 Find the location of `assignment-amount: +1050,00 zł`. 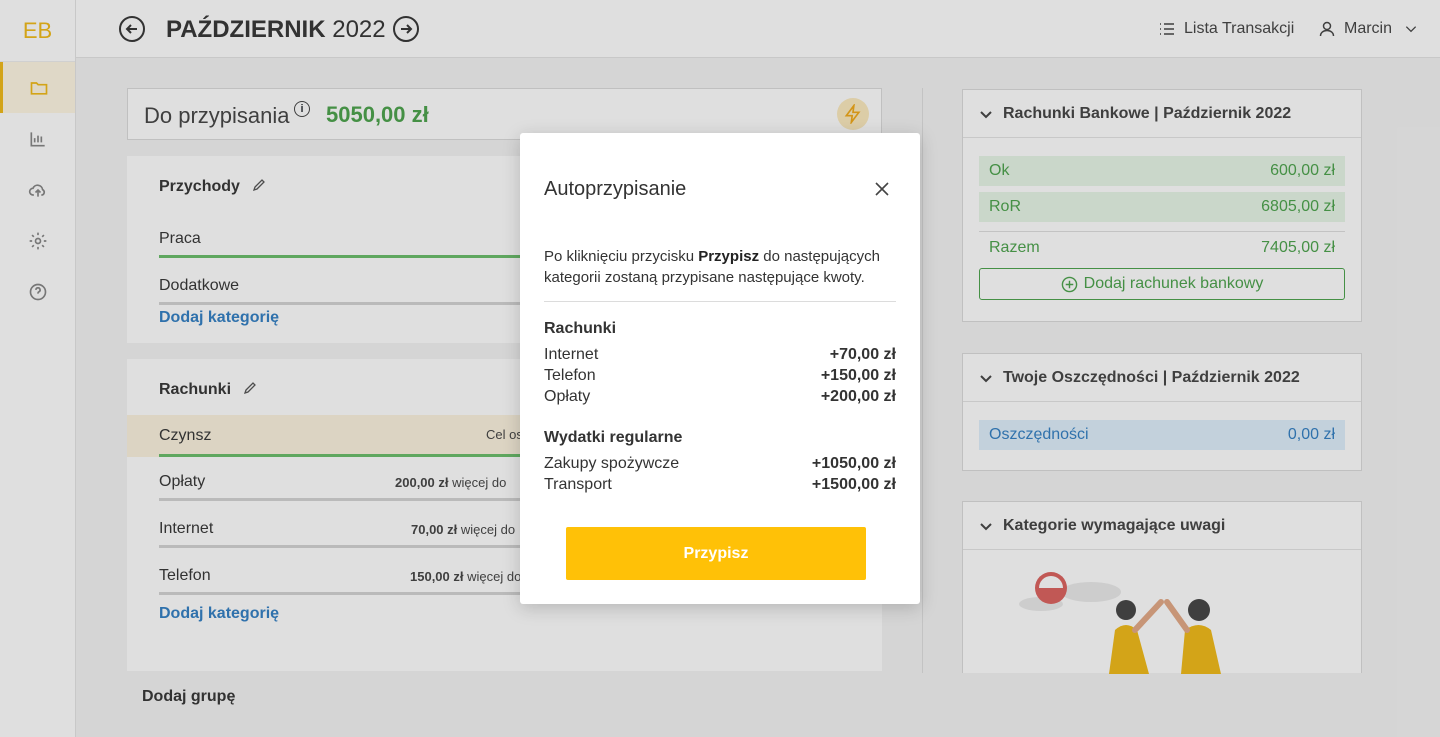

assignment-amount: +1050,00 zł is located at coordinates (853, 463).